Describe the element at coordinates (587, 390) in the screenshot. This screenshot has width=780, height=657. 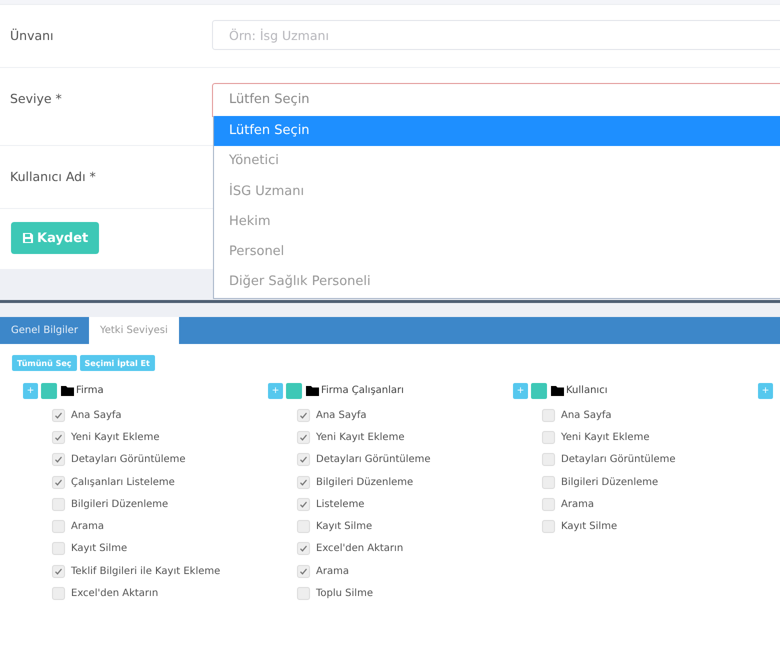
I see `group-name: Kullanıcı` at that location.